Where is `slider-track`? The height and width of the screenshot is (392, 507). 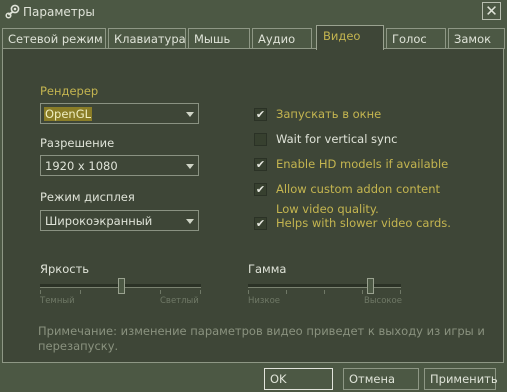 slider-track is located at coordinates (324, 286).